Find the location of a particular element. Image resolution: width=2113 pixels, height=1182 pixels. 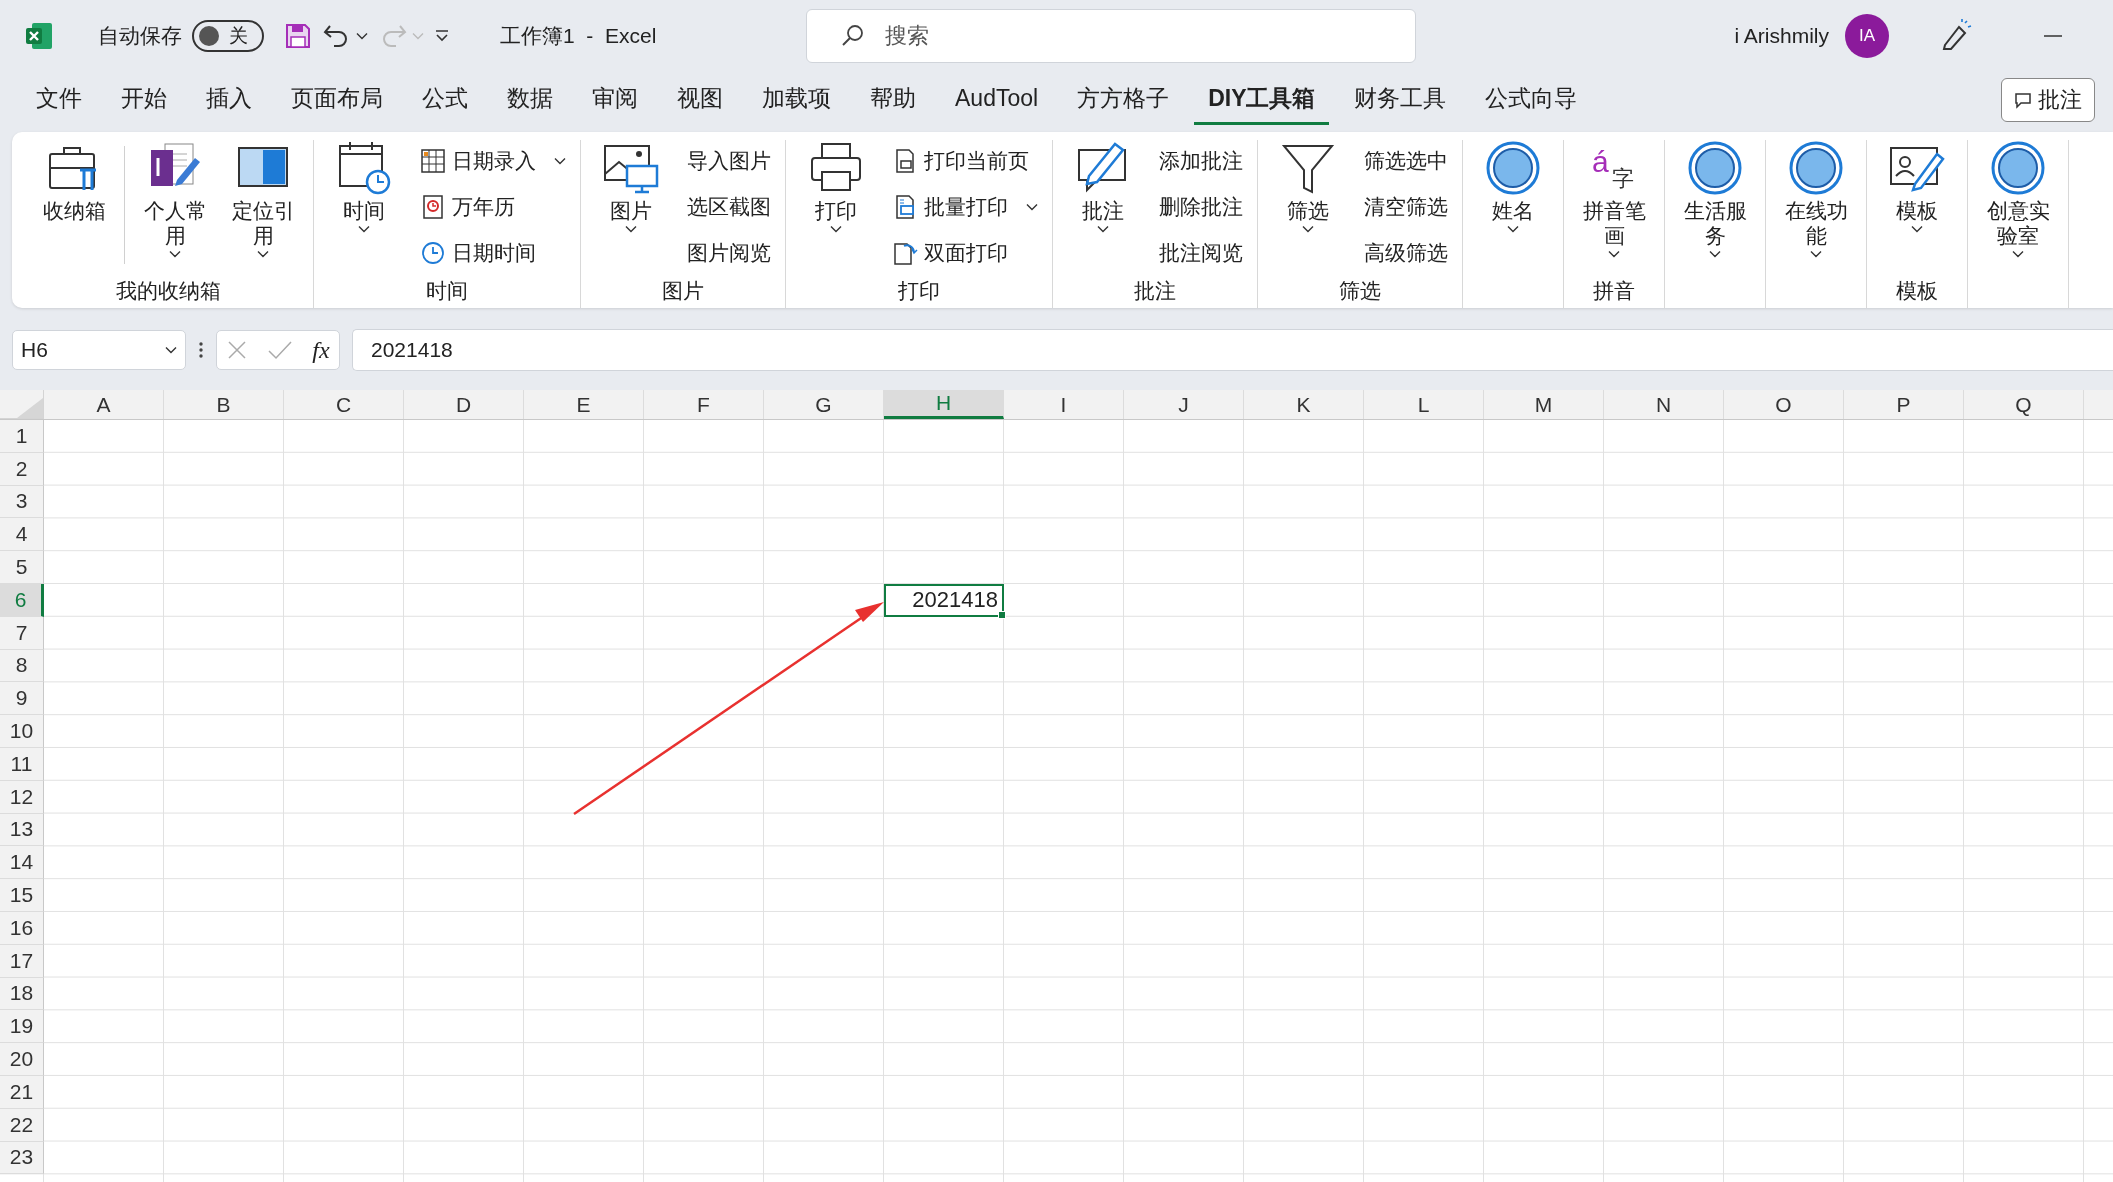

row-header: 4 is located at coordinates (22, 535).